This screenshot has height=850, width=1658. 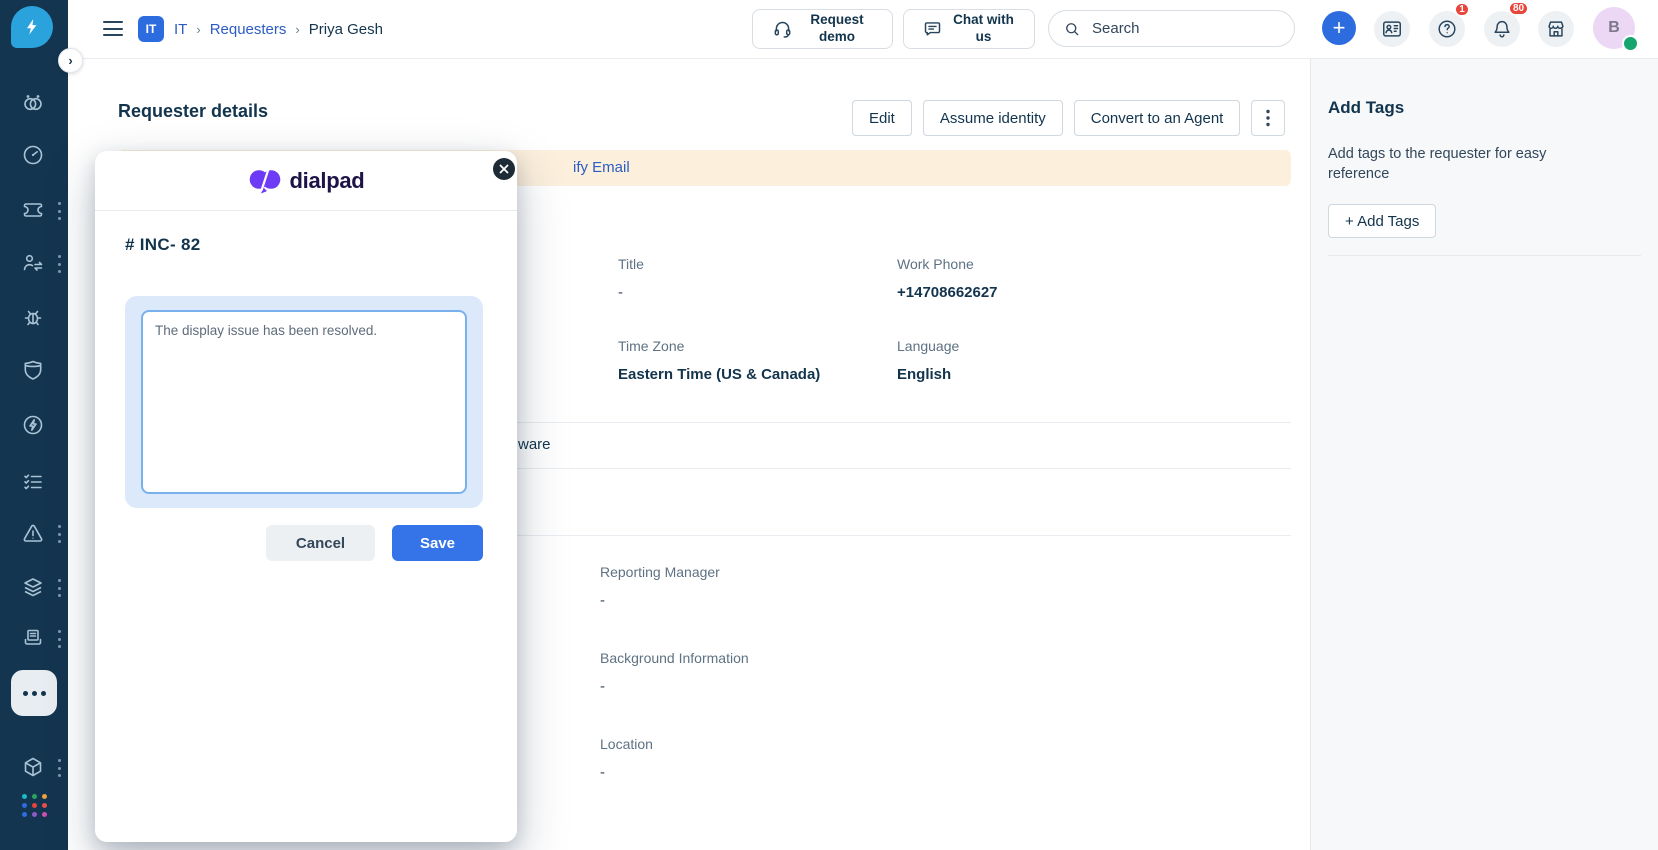 I want to click on field-label-language: Language, so click(x=928, y=346).